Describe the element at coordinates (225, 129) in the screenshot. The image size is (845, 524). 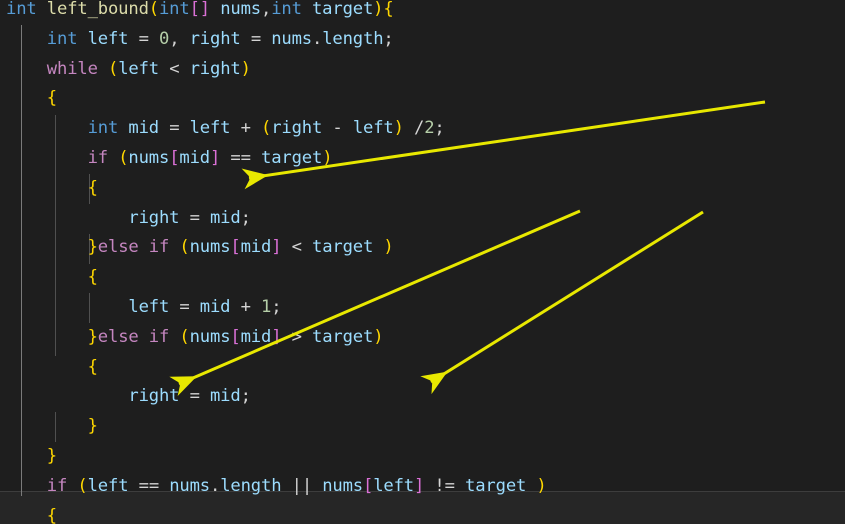
I see `code-line-5: int mid = left + (right - left) /2;` at that location.